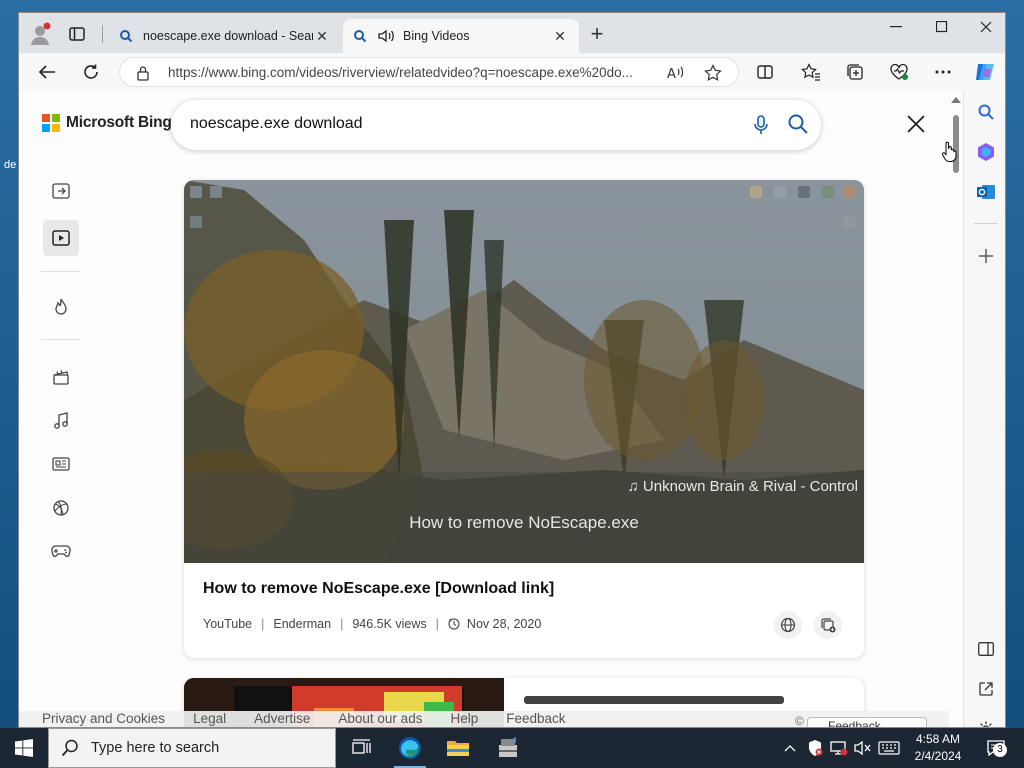 The width and height of the screenshot is (1024, 768). What do you see at coordinates (986, 649) in the screenshot?
I see `sidebar-panel-icon` at bounding box center [986, 649].